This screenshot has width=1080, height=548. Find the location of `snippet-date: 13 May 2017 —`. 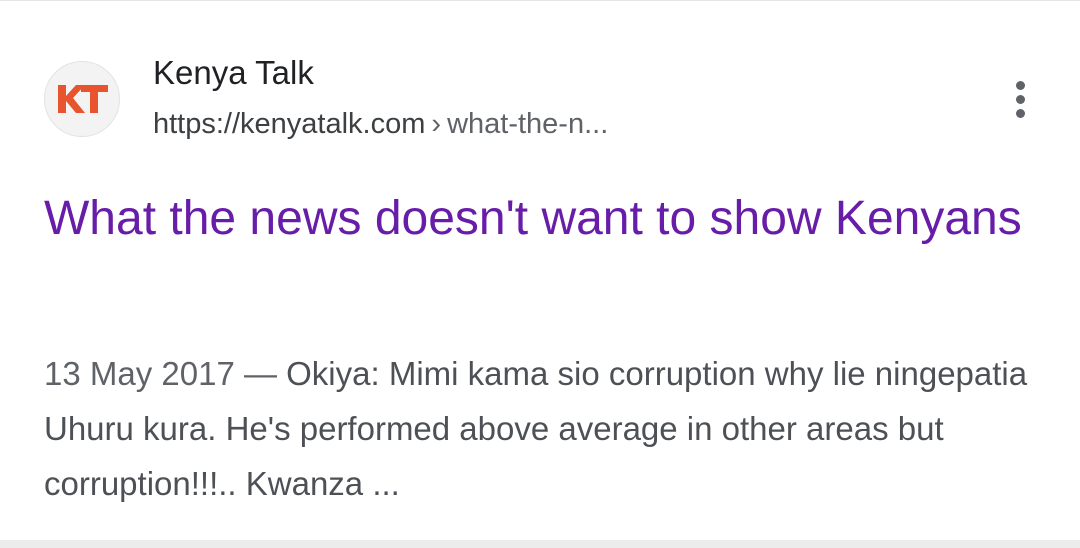

snippet-date: 13 May 2017 — is located at coordinates (160, 373).